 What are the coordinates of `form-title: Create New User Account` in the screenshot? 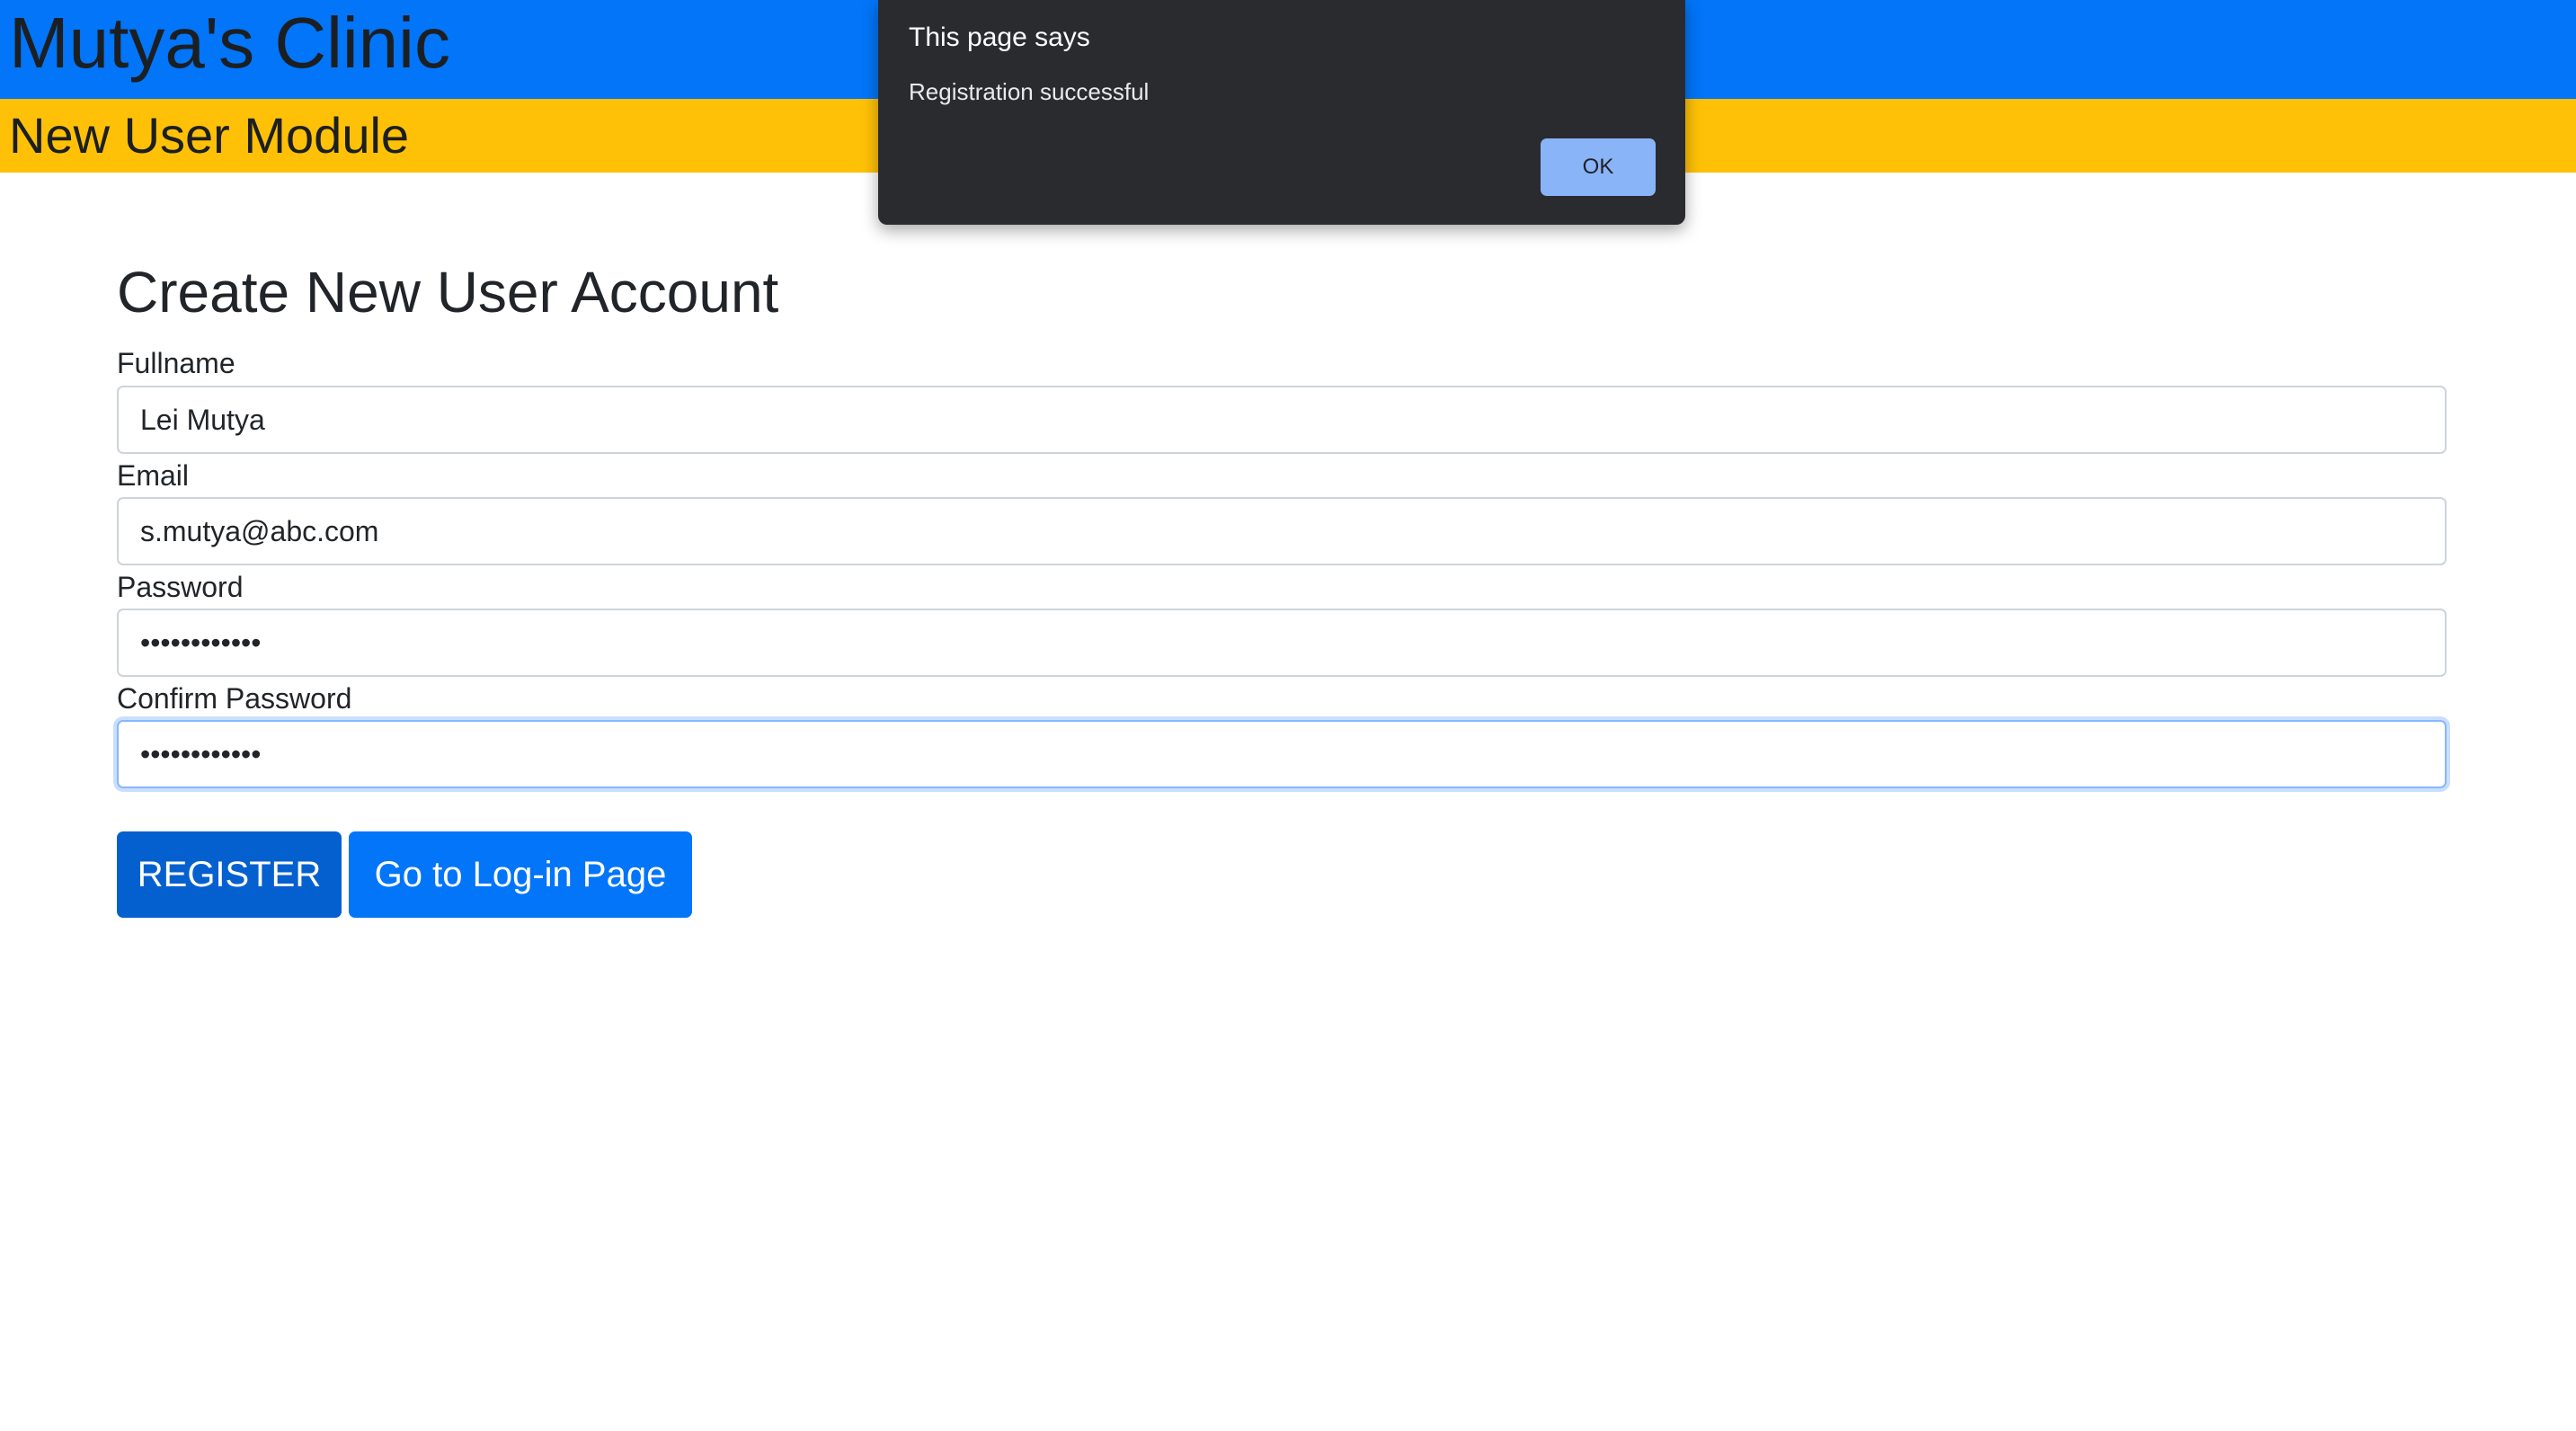 It's located at (448, 292).